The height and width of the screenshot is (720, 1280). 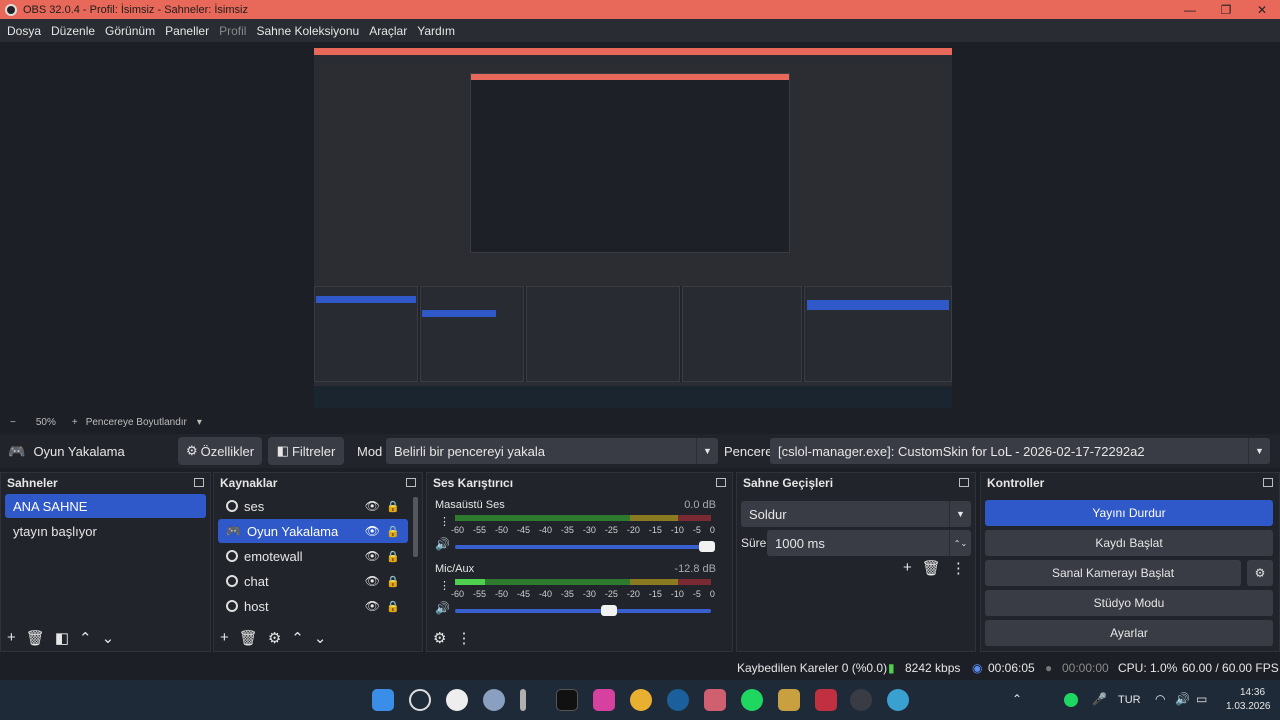 What do you see at coordinates (1248, 706) in the screenshot?
I see `tray-date: 1.03.2026` at bounding box center [1248, 706].